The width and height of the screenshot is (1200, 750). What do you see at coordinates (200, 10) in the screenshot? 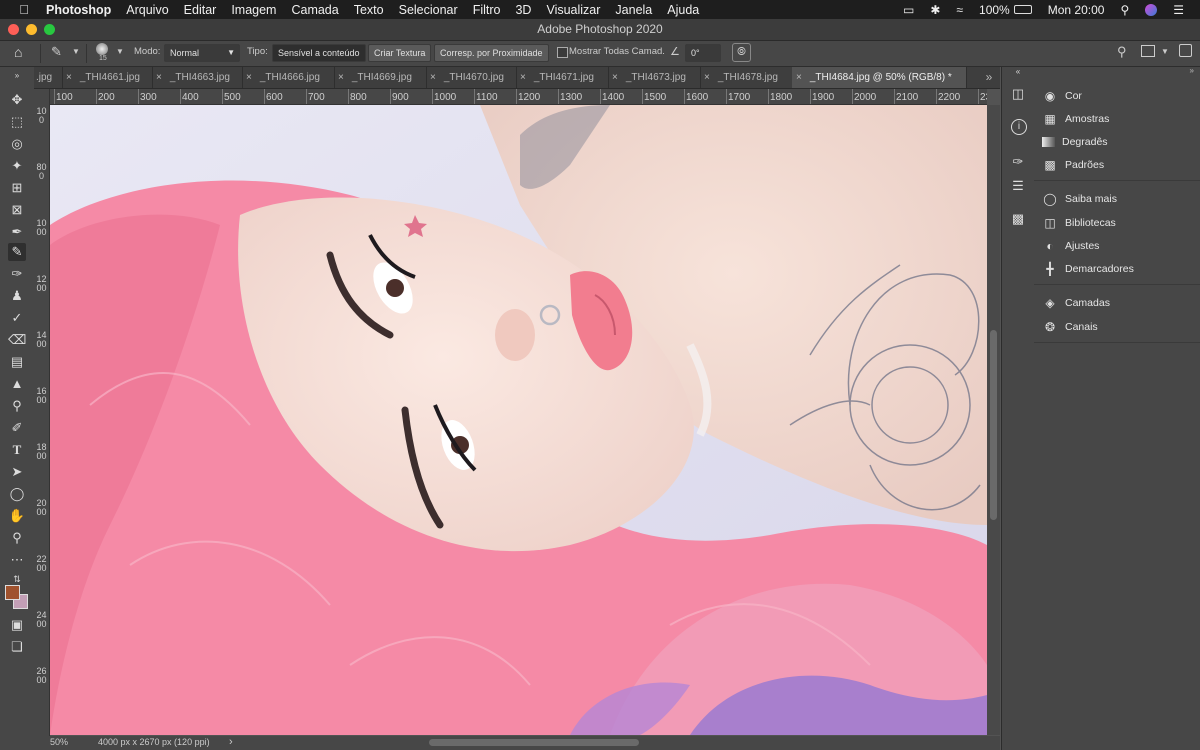
I see `menu-editar: Editar` at bounding box center [200, 10].